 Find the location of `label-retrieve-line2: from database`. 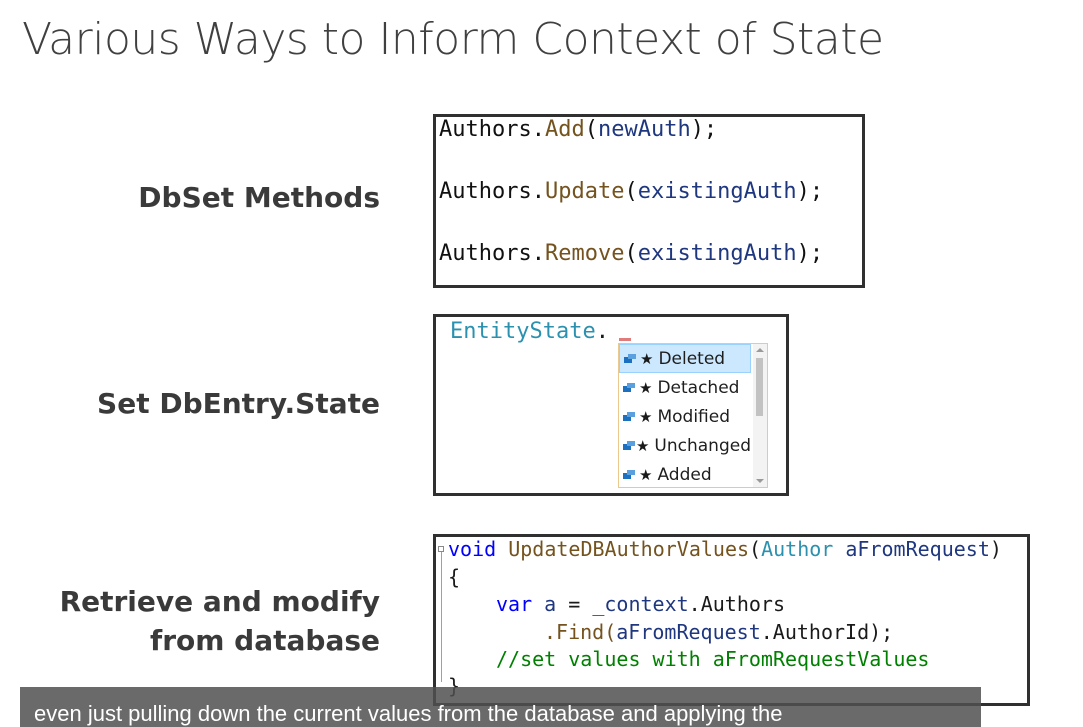

label-retrieve-line2: from database is located at coordinates (265, 640).